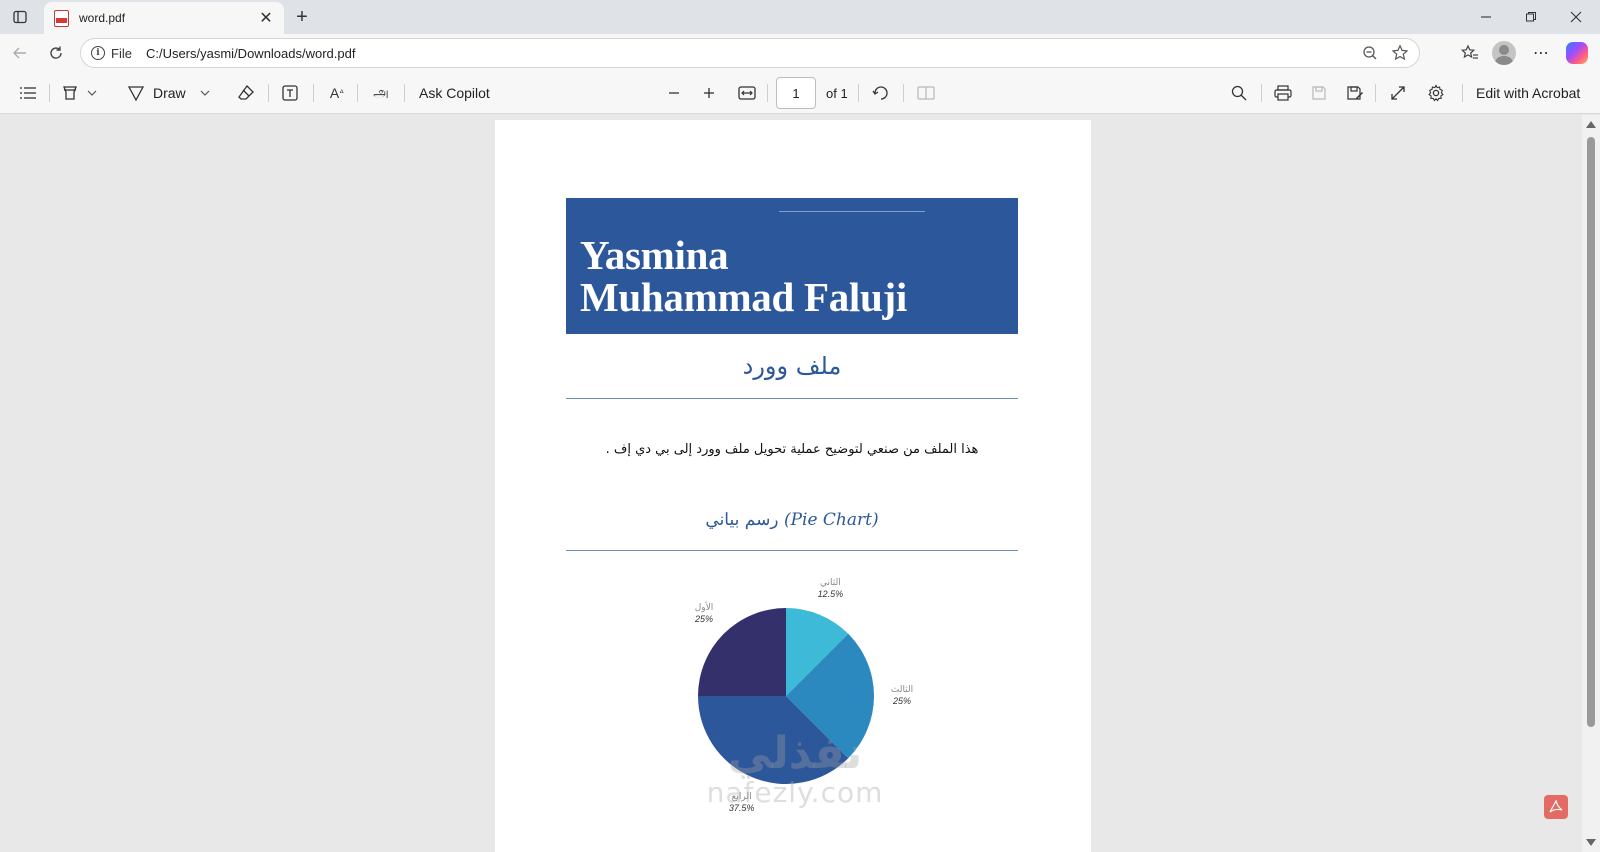  I want to click on scheme-label: File, so click(121, 53).